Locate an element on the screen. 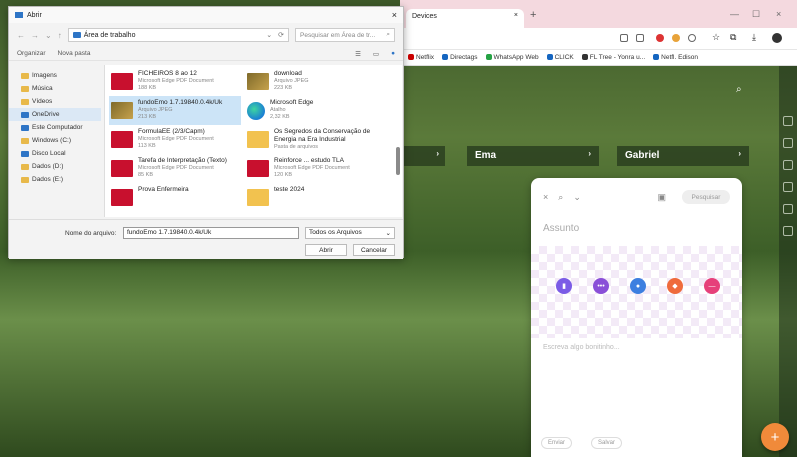 Image resolution: width=797 pixels, height=457 pixels. favorites-icon: ☆ is located at coordinates (716, 37).